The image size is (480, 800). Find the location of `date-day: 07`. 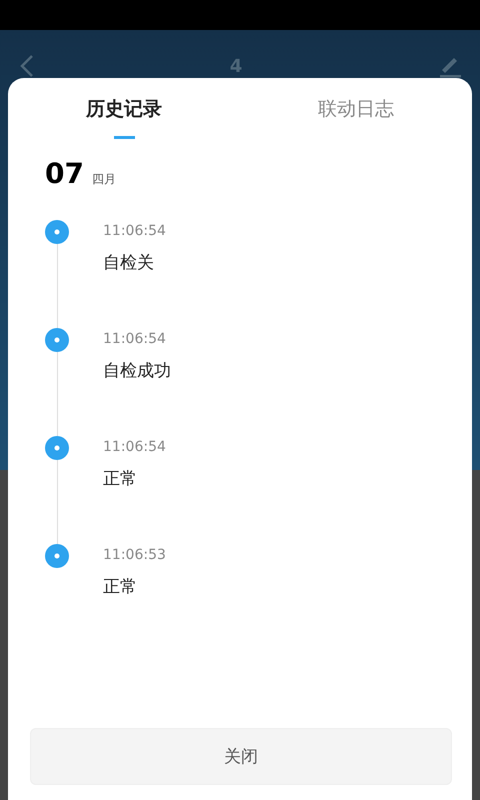

date-day: 07 is located at coordinates (64, 173).